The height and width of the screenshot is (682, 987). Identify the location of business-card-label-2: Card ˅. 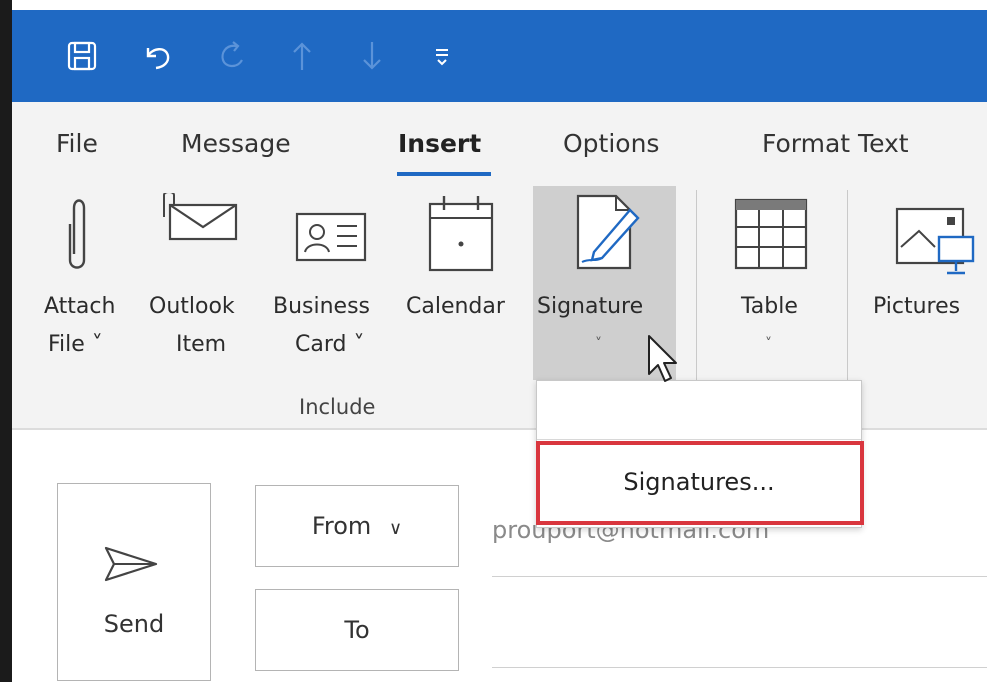
(329, 344).